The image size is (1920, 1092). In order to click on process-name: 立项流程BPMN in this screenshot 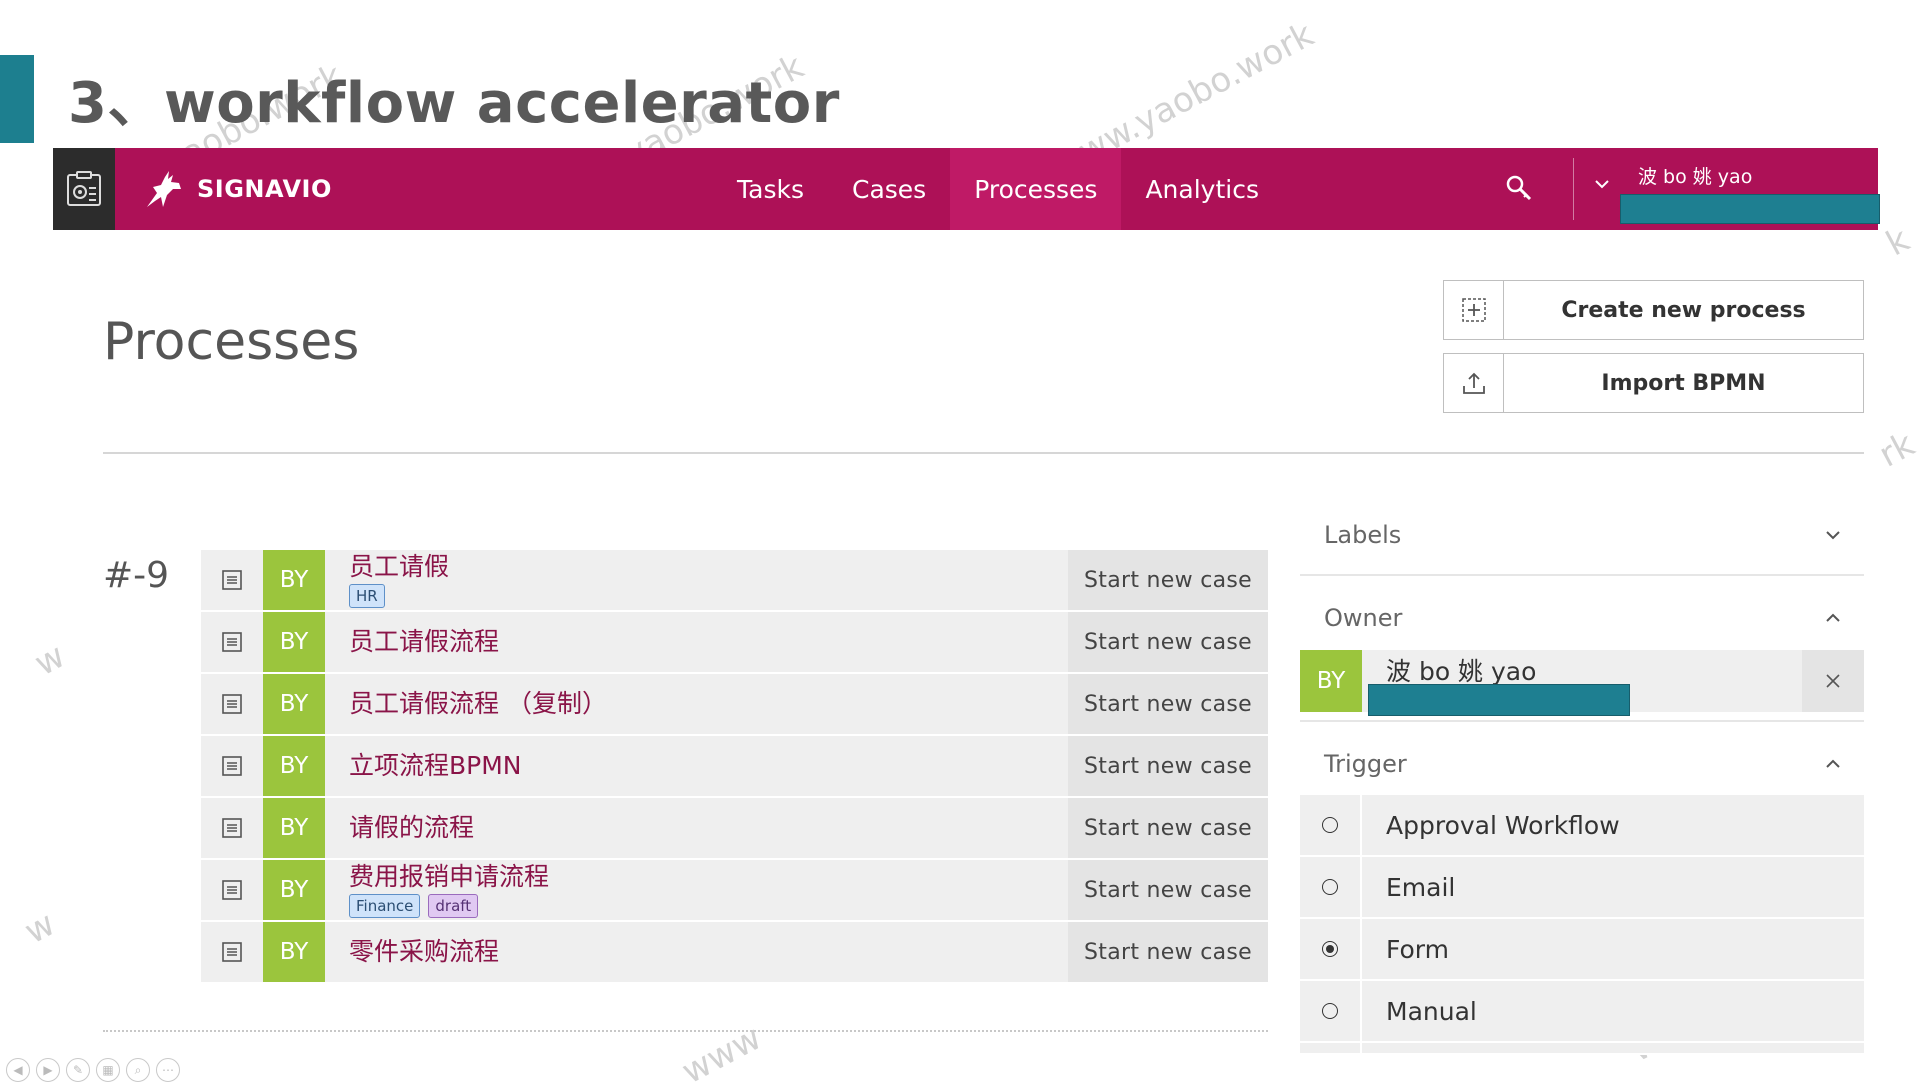, I will do `click(708, 766)`.